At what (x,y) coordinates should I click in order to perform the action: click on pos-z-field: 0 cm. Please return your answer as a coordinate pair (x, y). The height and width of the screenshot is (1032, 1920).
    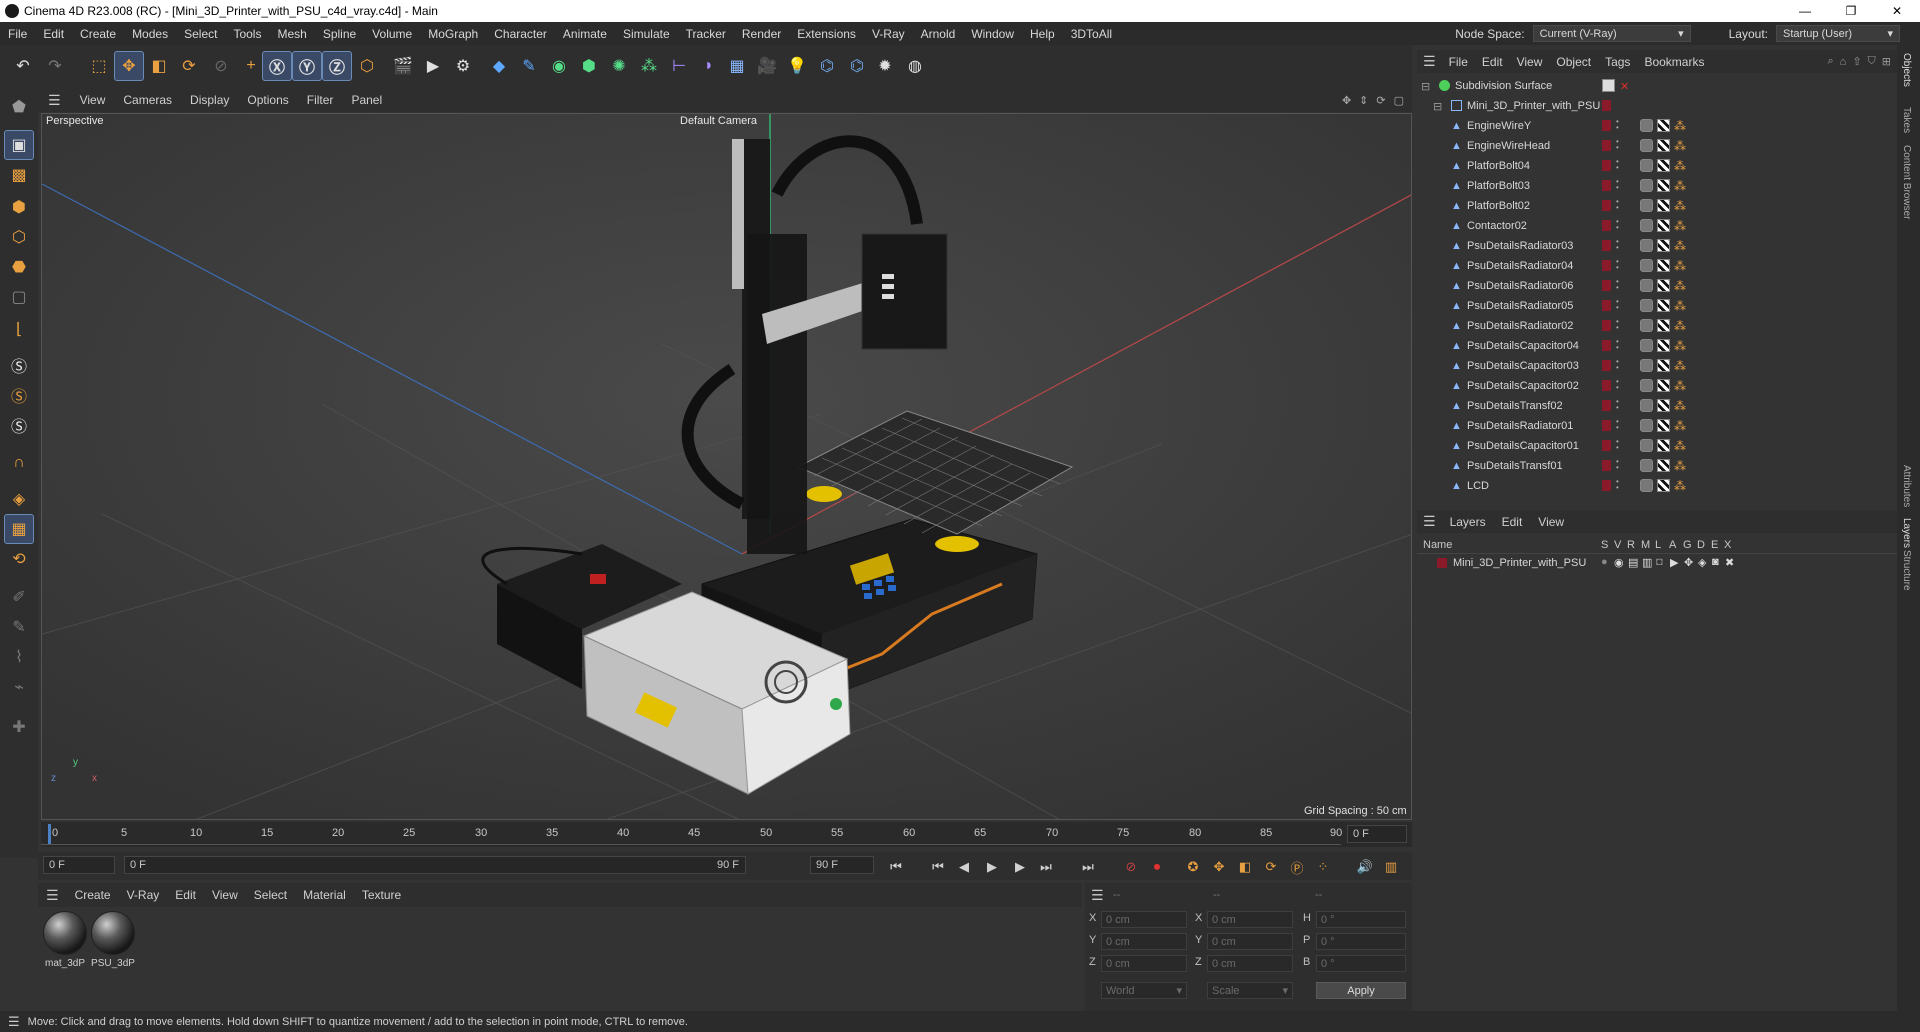
    Looking at the image, I should click on (1144, 963).